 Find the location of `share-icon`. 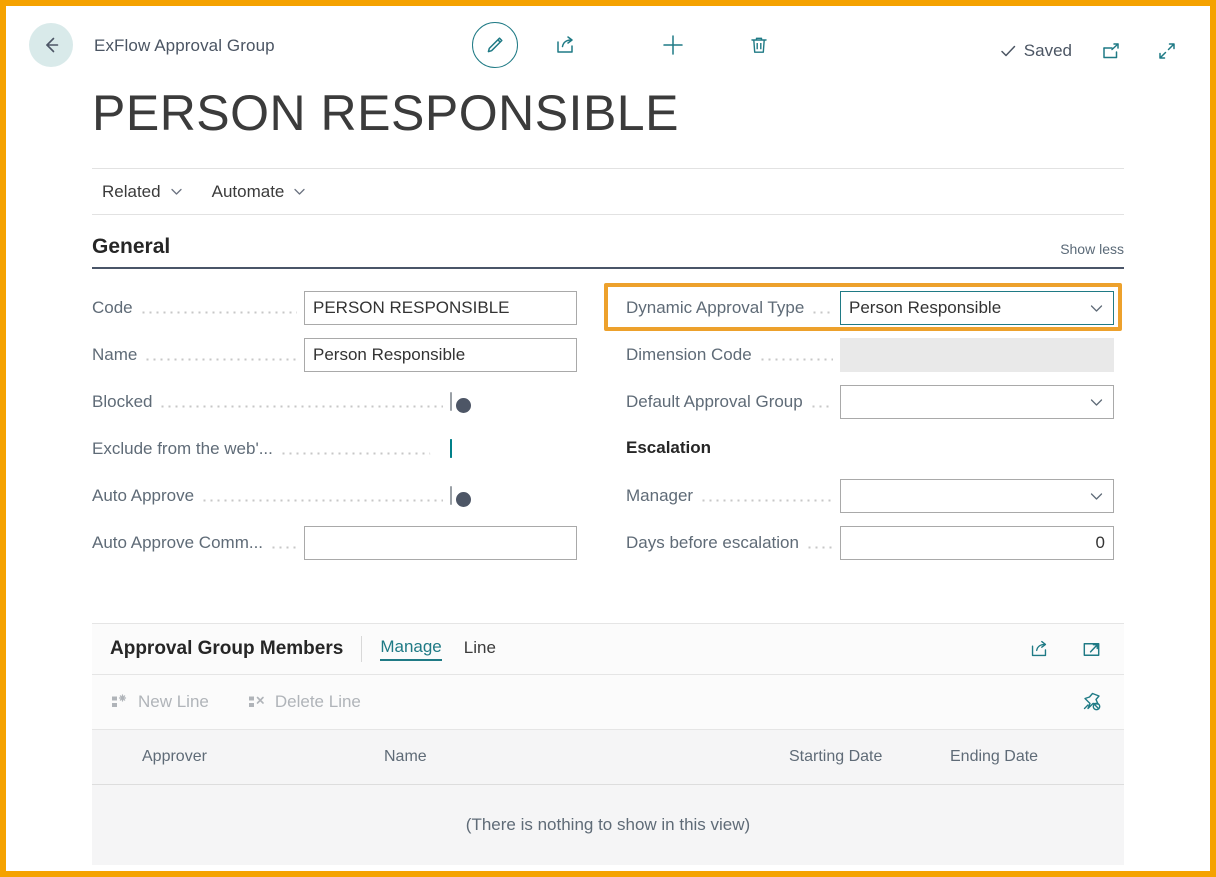

share-icon is located at coordinates (1039, 649).